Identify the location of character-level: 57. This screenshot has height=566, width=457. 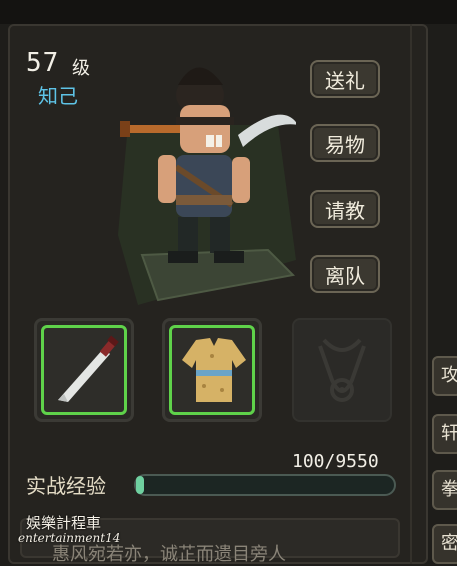
(43, 63).